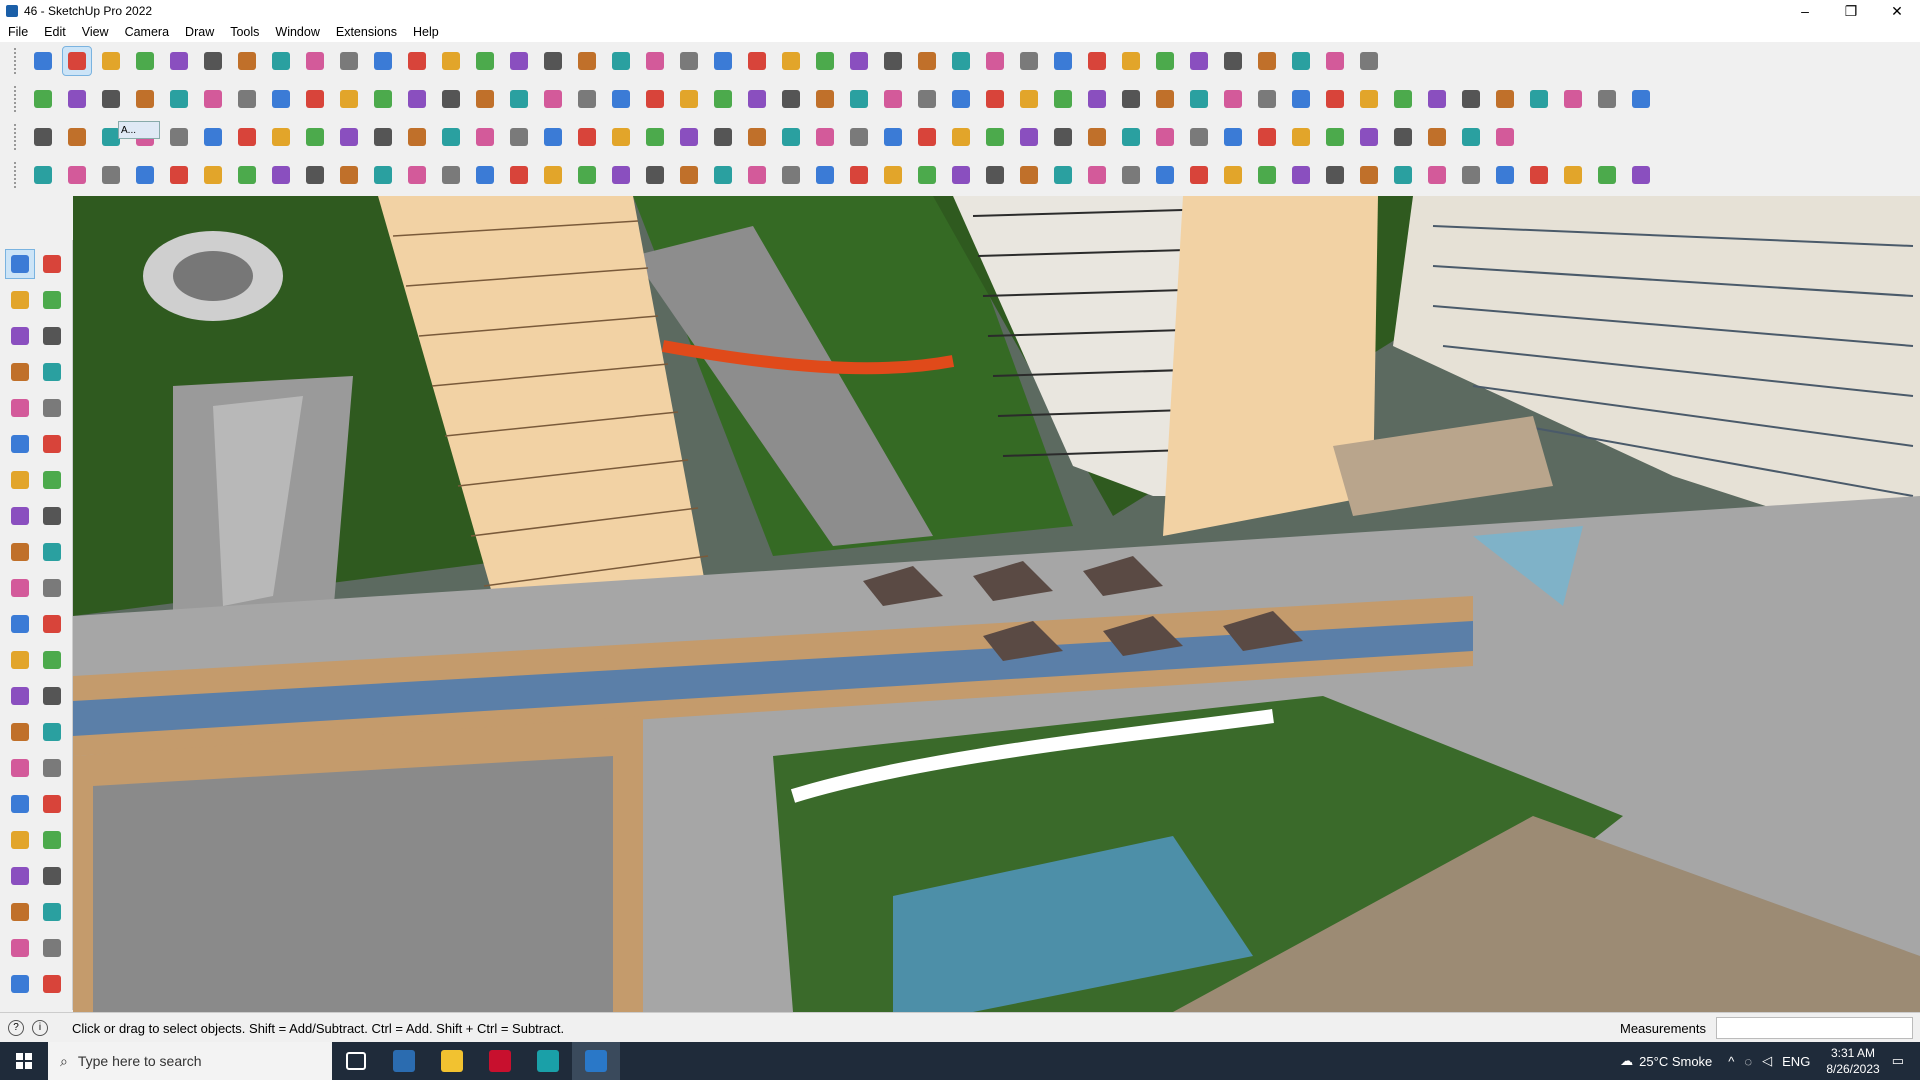  What do you see at coordinates (1805, 11) in the screenshot?
I see `minimize-button: –` at bounding box center [1805, 11].